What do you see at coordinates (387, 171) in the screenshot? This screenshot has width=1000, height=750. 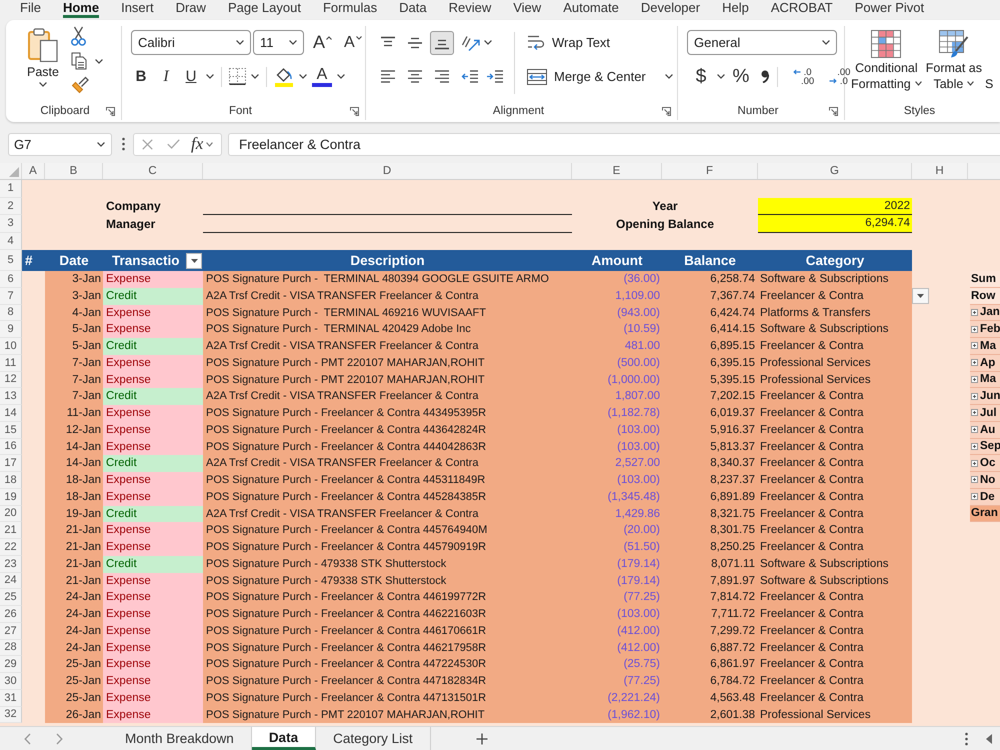 I see `column-letter: D` at bounding box center [387, 171].